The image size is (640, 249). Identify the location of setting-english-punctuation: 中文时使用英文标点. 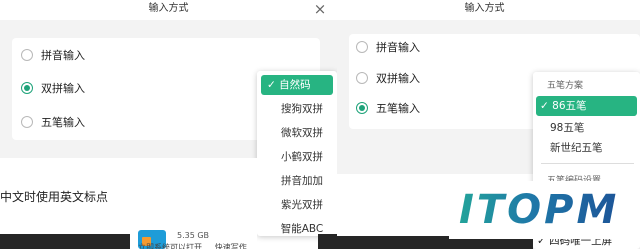
(54, 197).